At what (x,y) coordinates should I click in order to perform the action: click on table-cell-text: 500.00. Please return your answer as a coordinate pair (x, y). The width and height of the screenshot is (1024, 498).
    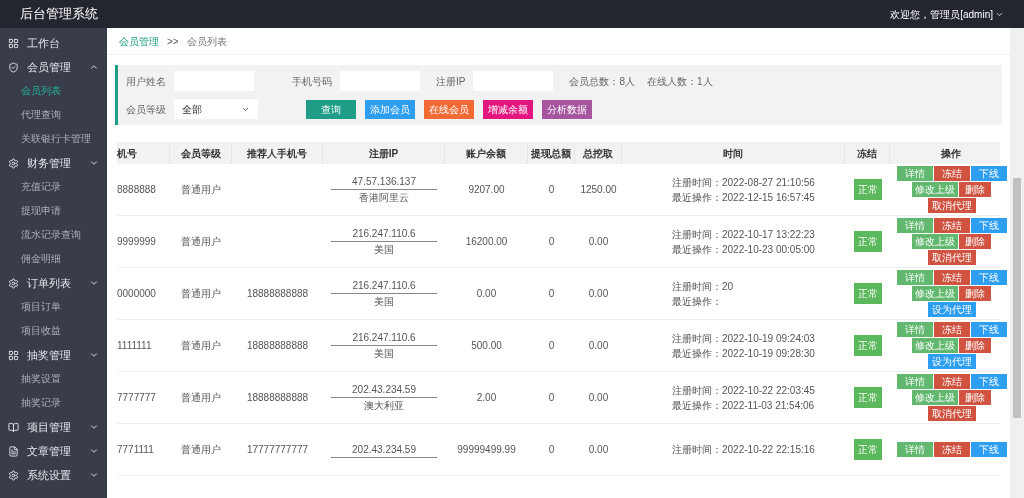
    Looking at the image, I should click on (486, 346).